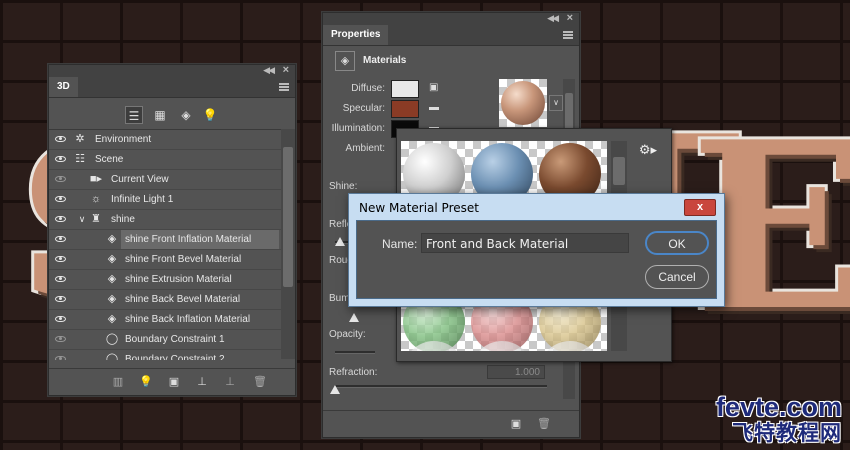 The width and height of the screenshot is (850, 450). What do you see at coordinates (355, 352) in the screenshot?
I see `opacity-slider` at bounding box center [355, 352].